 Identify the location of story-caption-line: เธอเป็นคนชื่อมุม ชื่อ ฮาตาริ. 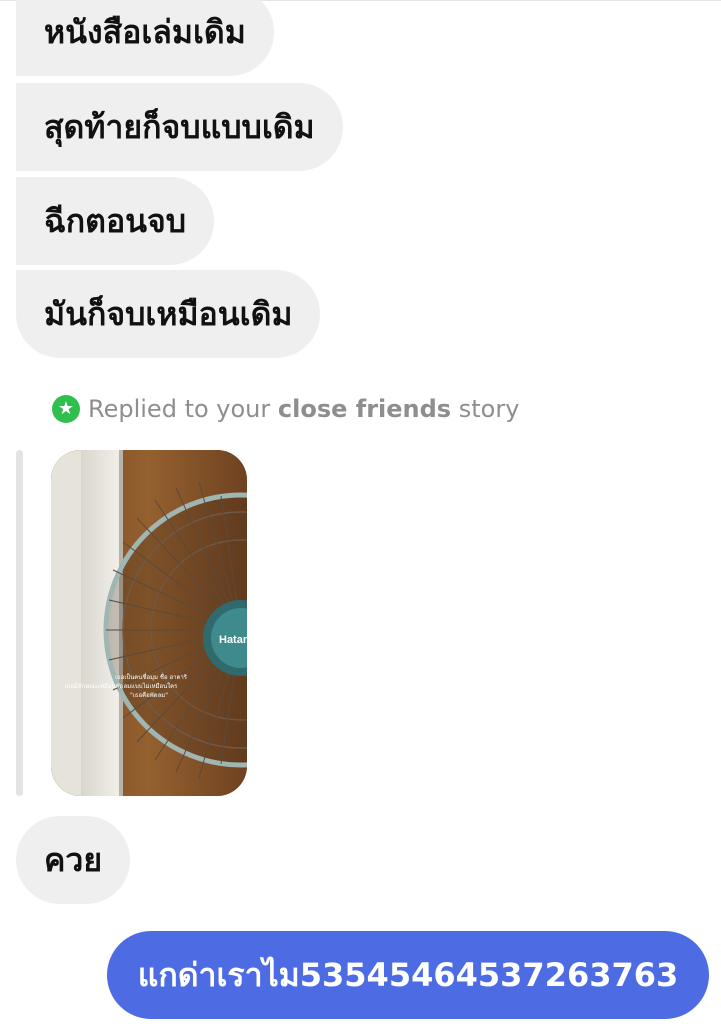
(151, 676).